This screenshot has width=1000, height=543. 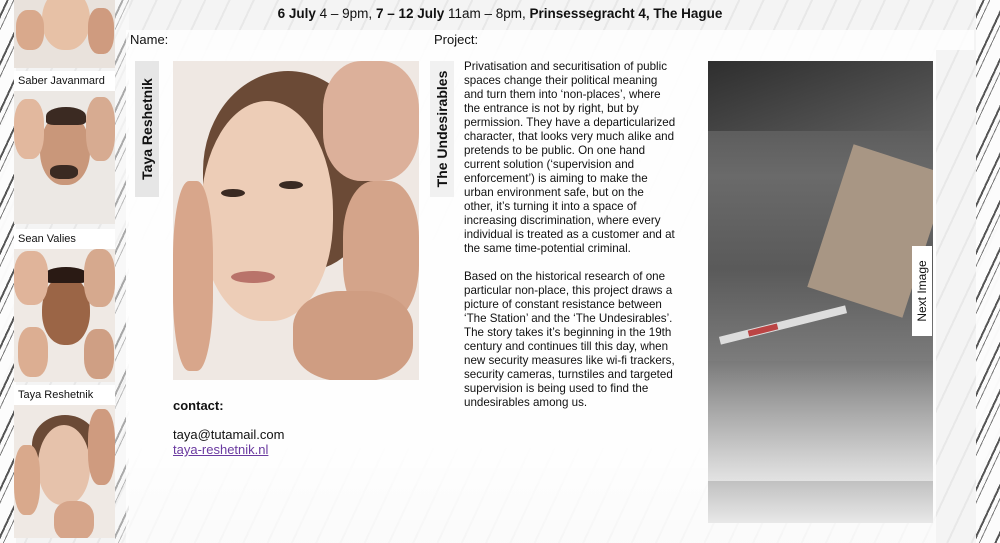 What do you see at coordinates (64, 81) in the screenshot?
I see `thumbnail-name: Saber Javanmard` at bounding box center [64, 81].